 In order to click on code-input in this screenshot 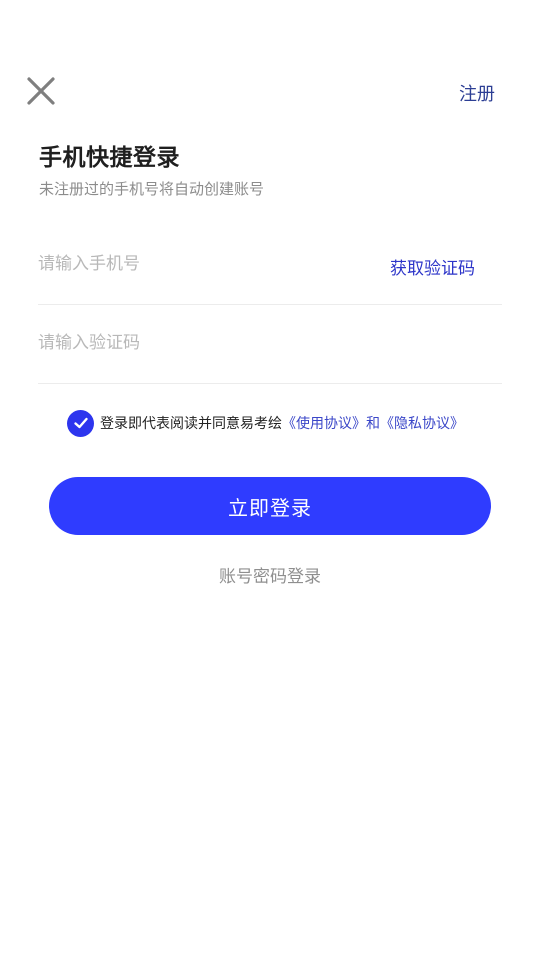, I will do `click(203, 343)`.